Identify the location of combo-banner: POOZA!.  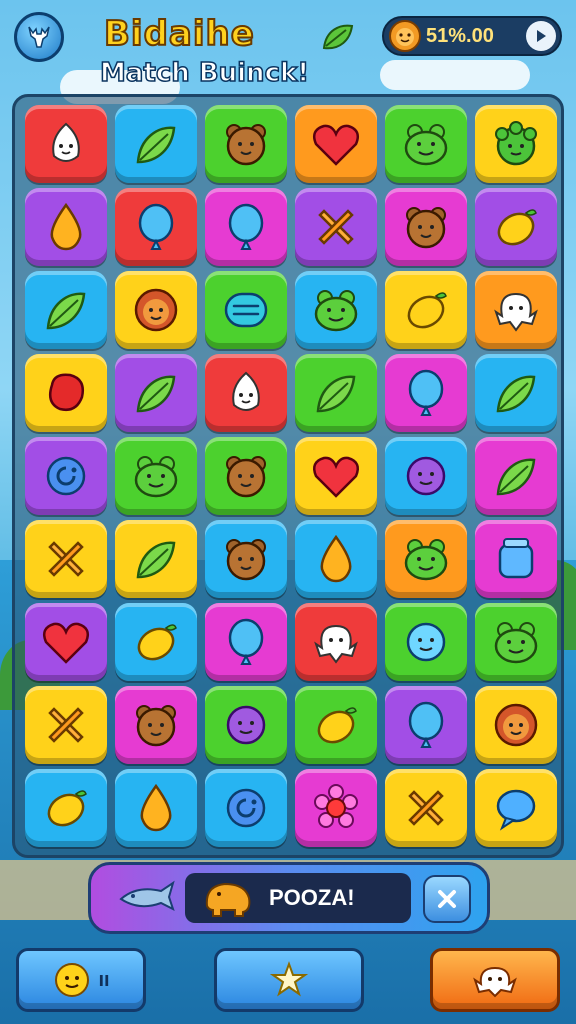
(298, 898).